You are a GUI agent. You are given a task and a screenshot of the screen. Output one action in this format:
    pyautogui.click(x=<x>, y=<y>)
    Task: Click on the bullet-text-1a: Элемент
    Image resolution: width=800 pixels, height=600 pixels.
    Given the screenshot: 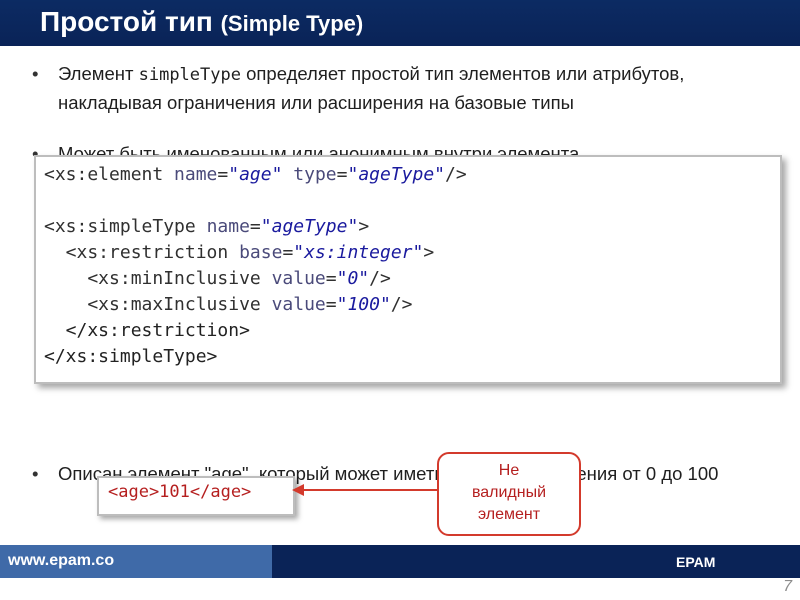 What is the action you would take?
    pyautogui.click(x=98, y=73)
    